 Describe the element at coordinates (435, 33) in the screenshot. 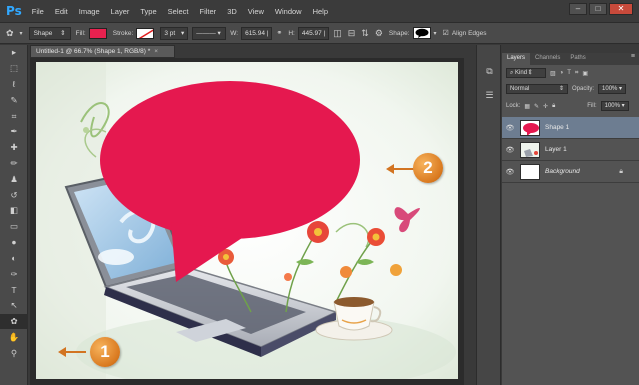

I see `shape-picker-dropdown-icon: ▾` at that location.